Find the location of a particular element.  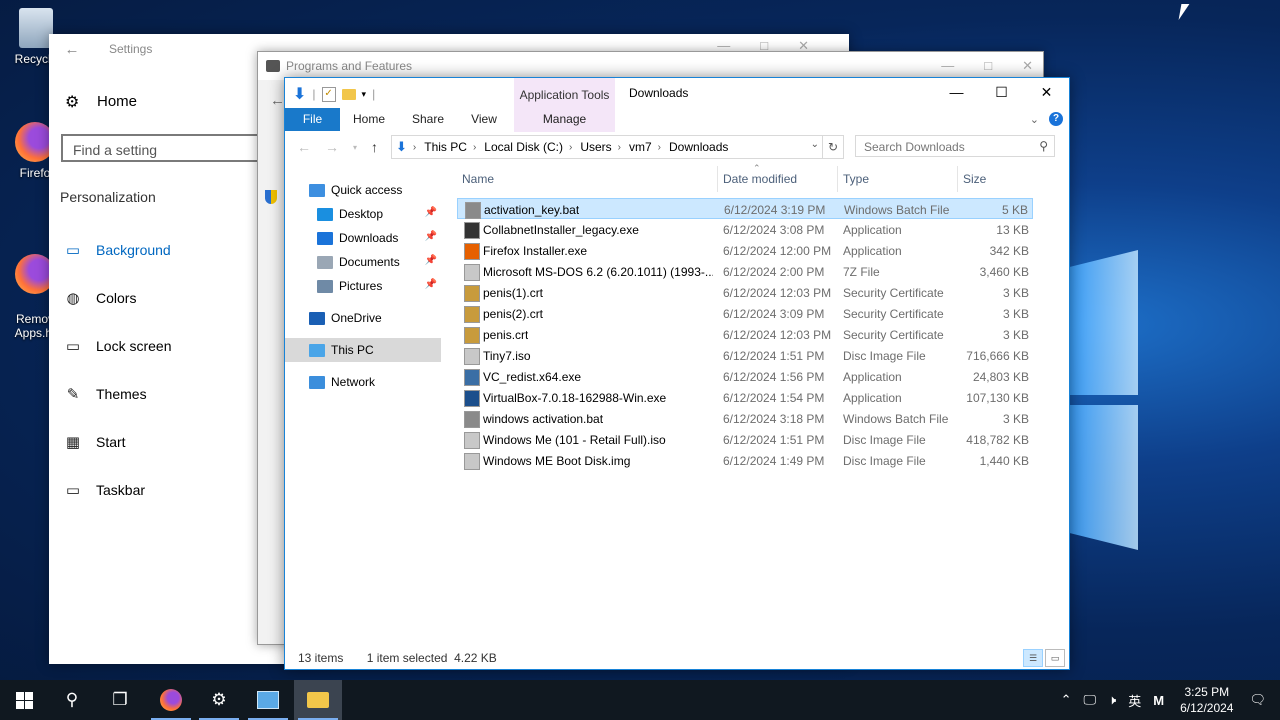

address-dropdown-icon: ⌄ is located at coordinates (815, 144).